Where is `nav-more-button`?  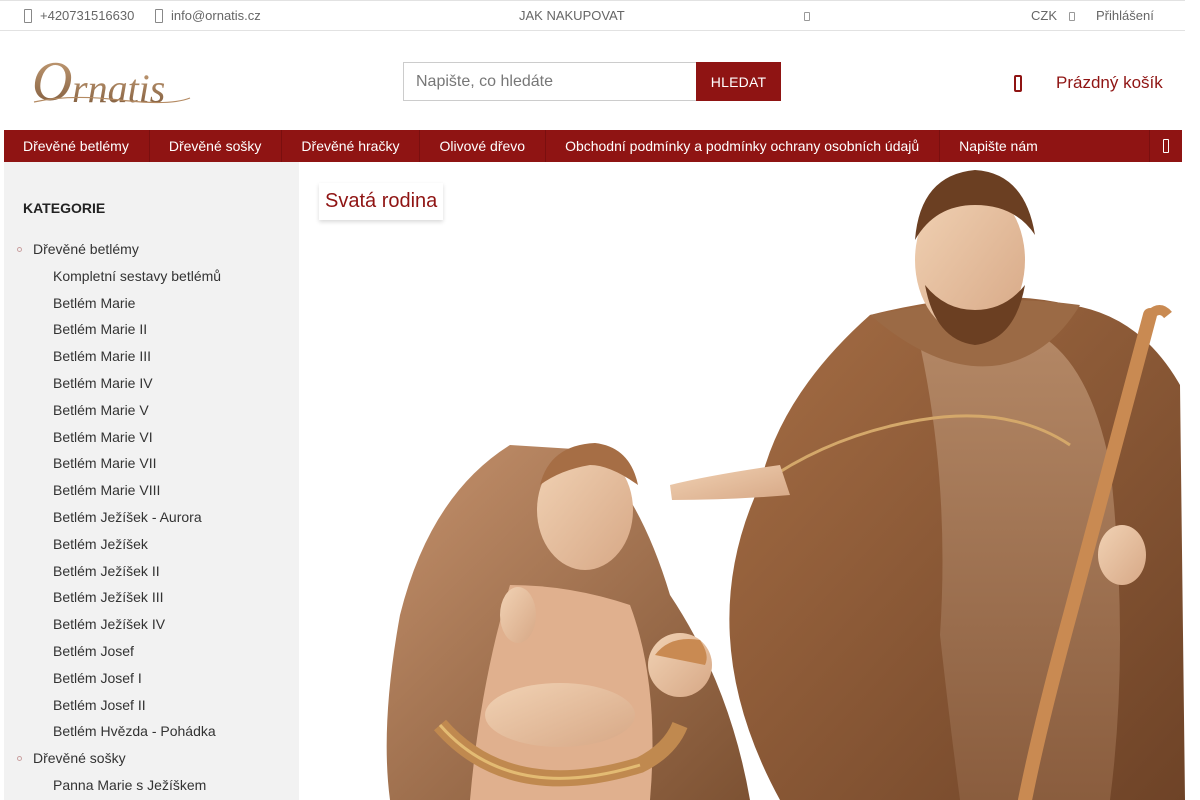
nav-more-button is located at coordinates (1165, 146).